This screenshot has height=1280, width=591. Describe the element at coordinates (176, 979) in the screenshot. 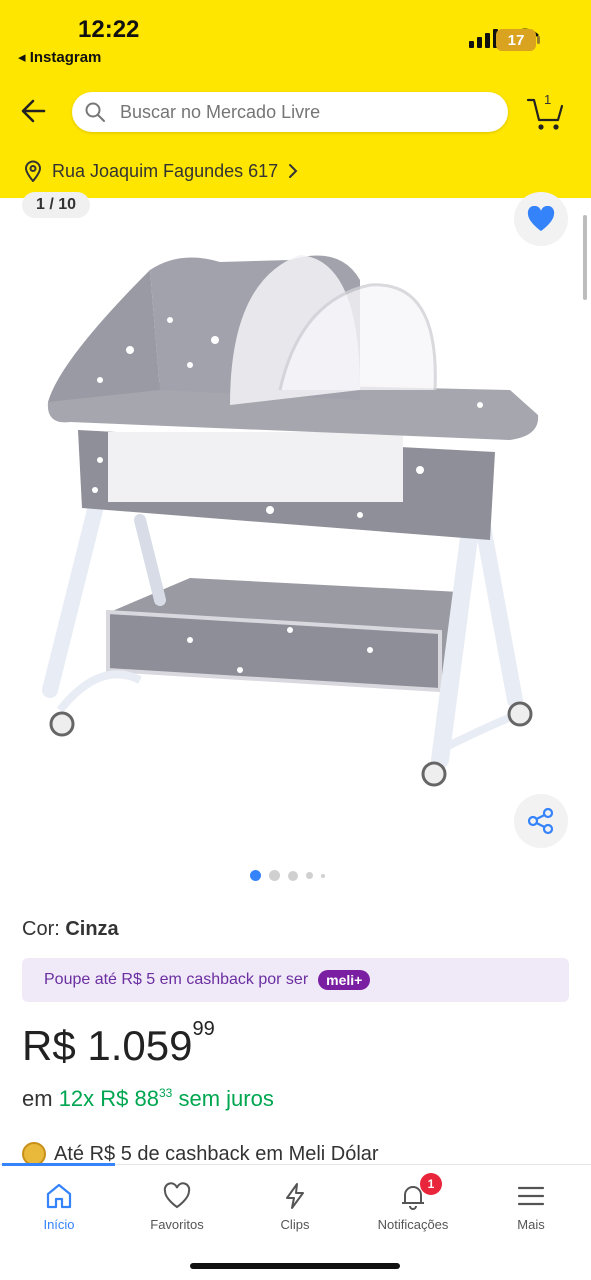

I see `cashback-text: Poupe até R$ 5 em cashback por ser` at that location.